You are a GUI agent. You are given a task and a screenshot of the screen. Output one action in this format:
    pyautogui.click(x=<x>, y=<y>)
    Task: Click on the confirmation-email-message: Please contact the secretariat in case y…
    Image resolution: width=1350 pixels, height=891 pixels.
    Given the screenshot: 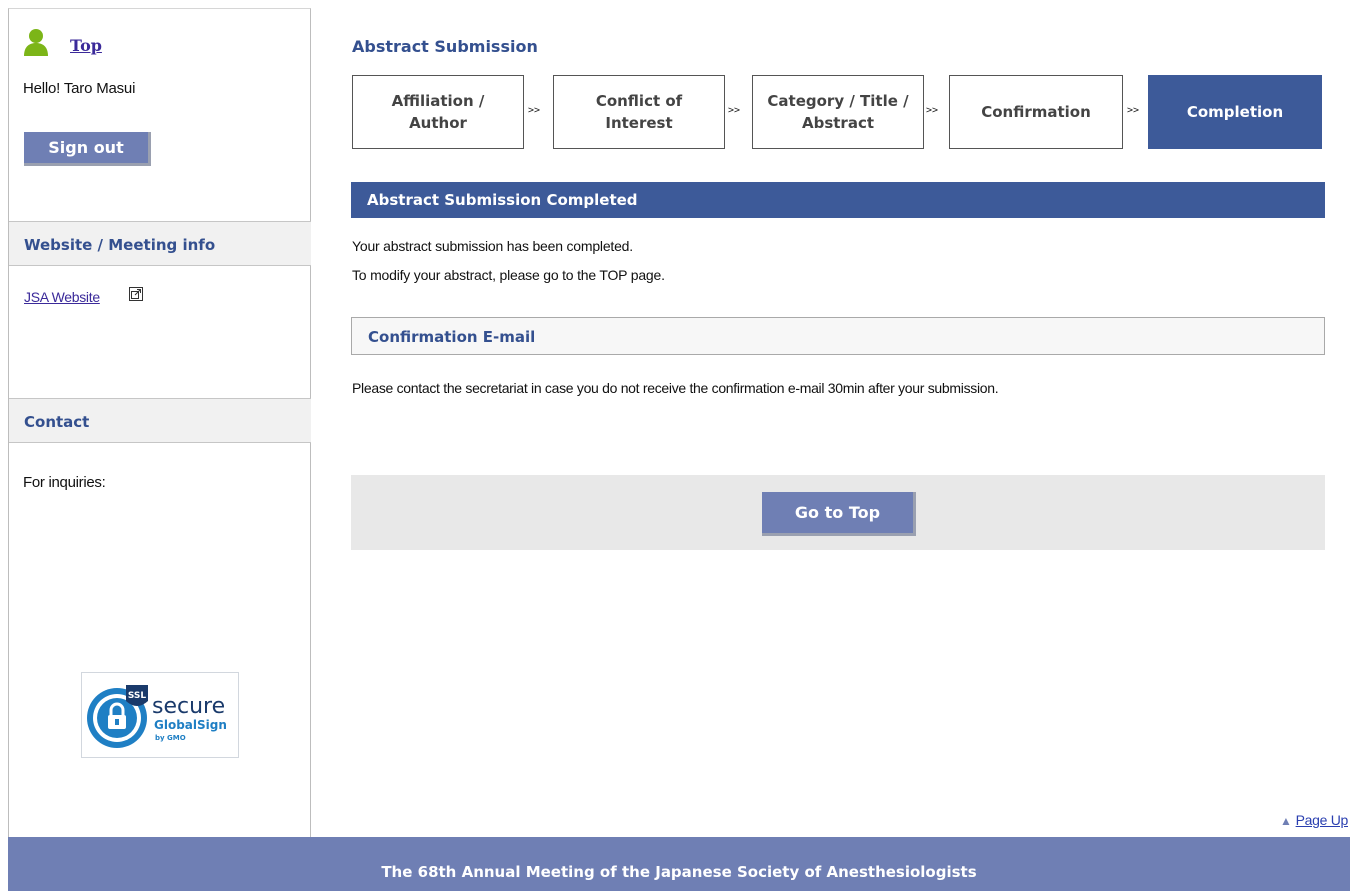 What is the action you would take?
    pyautogui.click(x=675, y=388)
    